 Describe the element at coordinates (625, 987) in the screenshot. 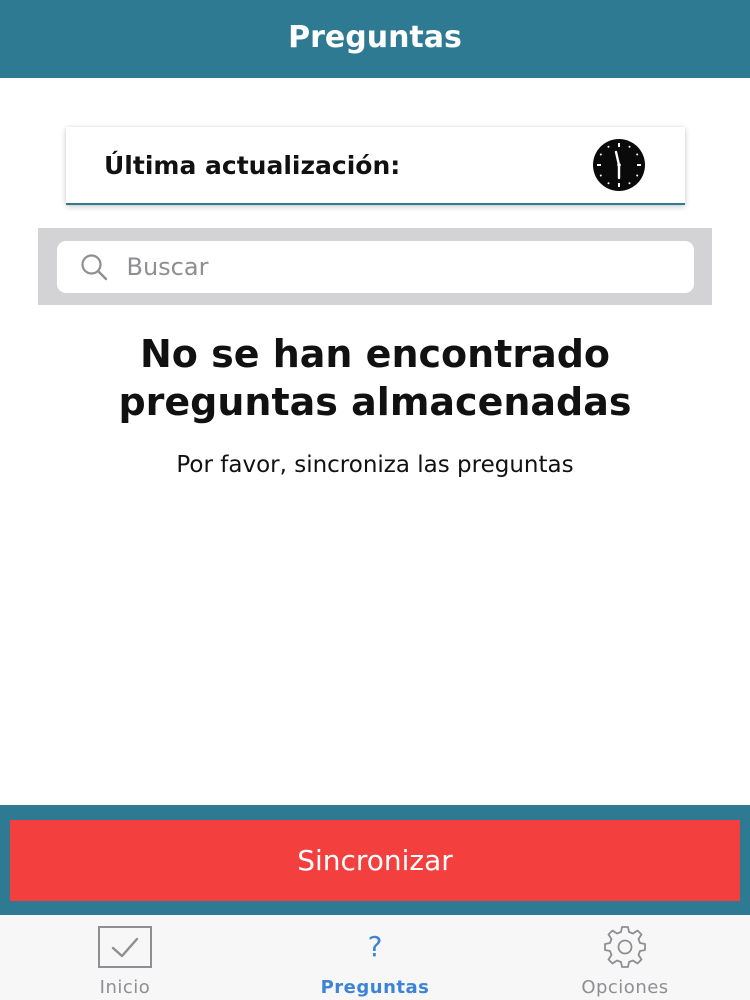

I see `tab-label-opciones: Opciones` at that location.